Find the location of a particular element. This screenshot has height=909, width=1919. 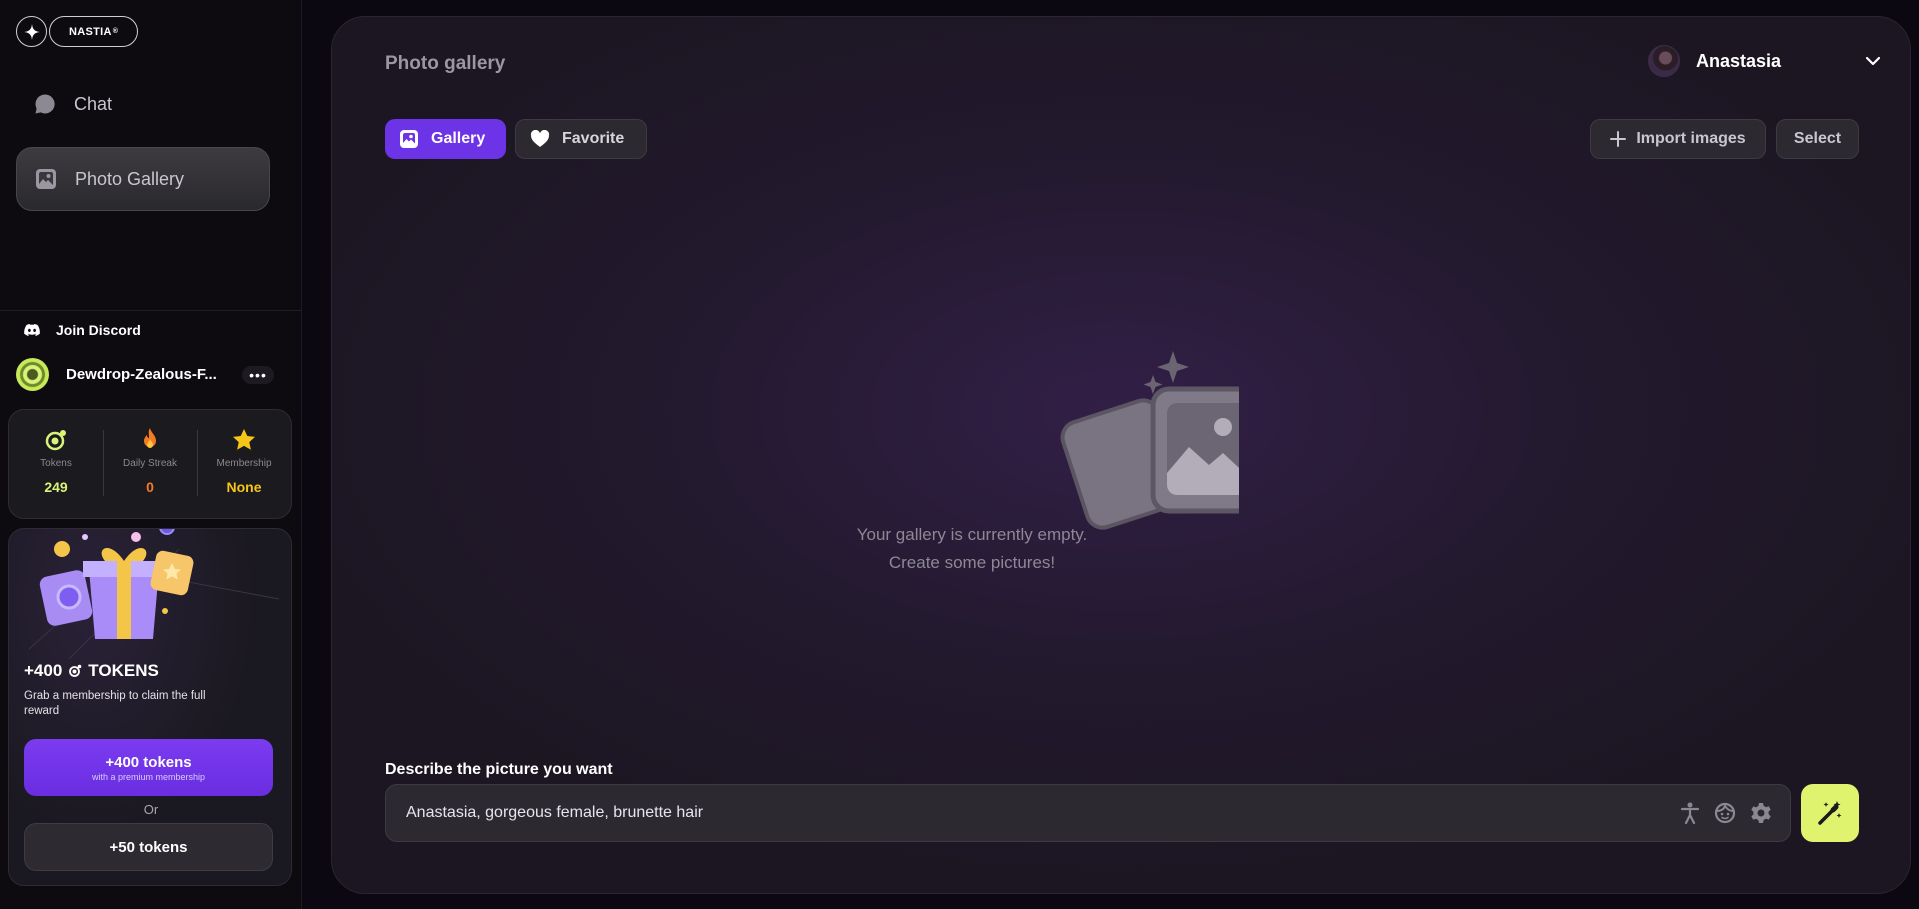

user-more-button: ••• is located at coordinates (258, 374).